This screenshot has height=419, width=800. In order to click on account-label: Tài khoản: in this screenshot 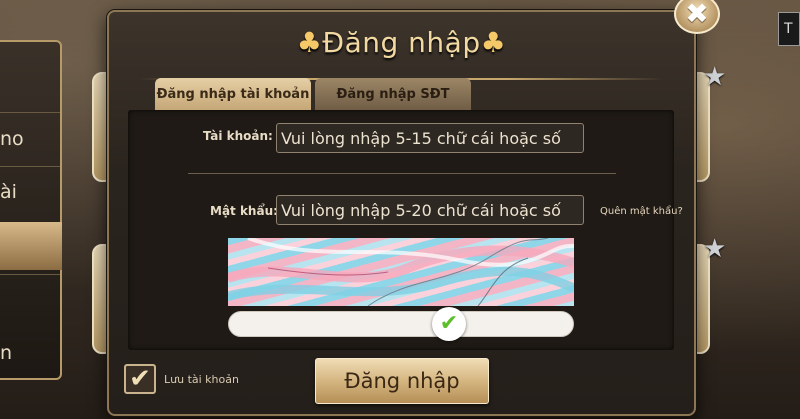, I will do `click(238, 136)`.